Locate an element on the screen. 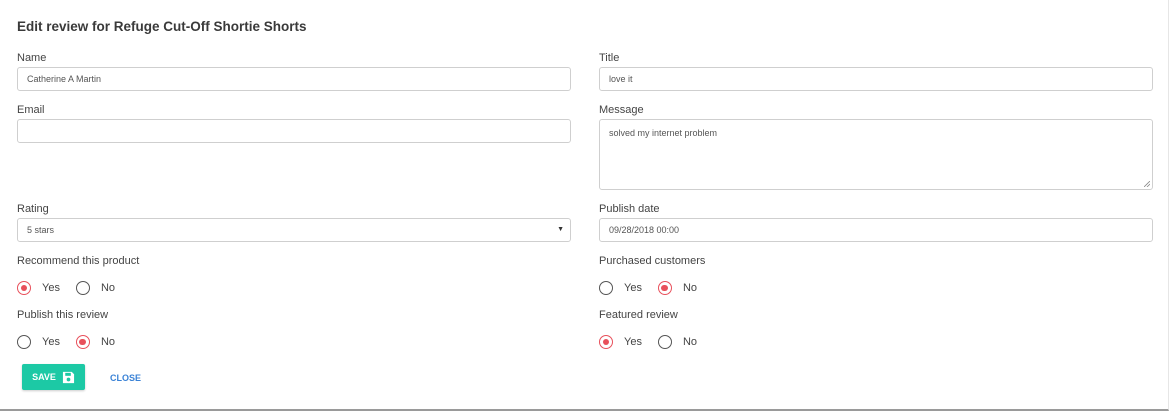 Image resolution: width=1170 pixels, height=412 pixels. rating-label: Rating is located at coordinates (33, 209).